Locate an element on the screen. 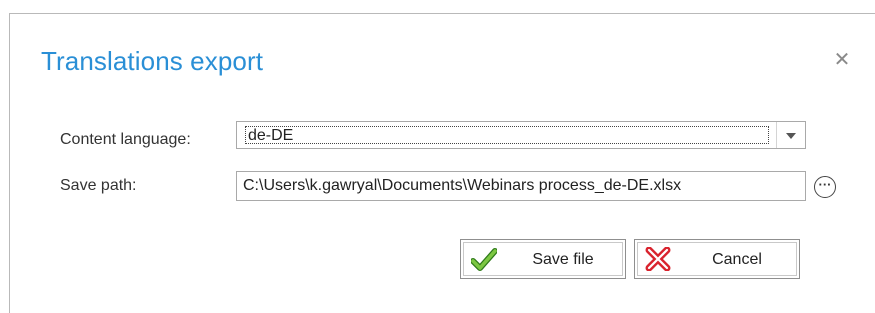  green-checkmark-icon is located at coordinates (484, 259).